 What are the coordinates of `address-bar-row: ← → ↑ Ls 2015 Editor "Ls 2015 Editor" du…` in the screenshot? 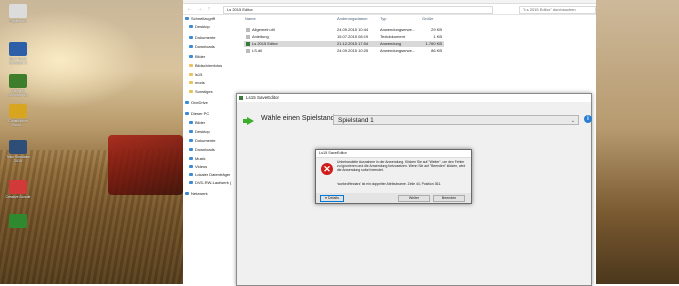 It's located at (389, 9).